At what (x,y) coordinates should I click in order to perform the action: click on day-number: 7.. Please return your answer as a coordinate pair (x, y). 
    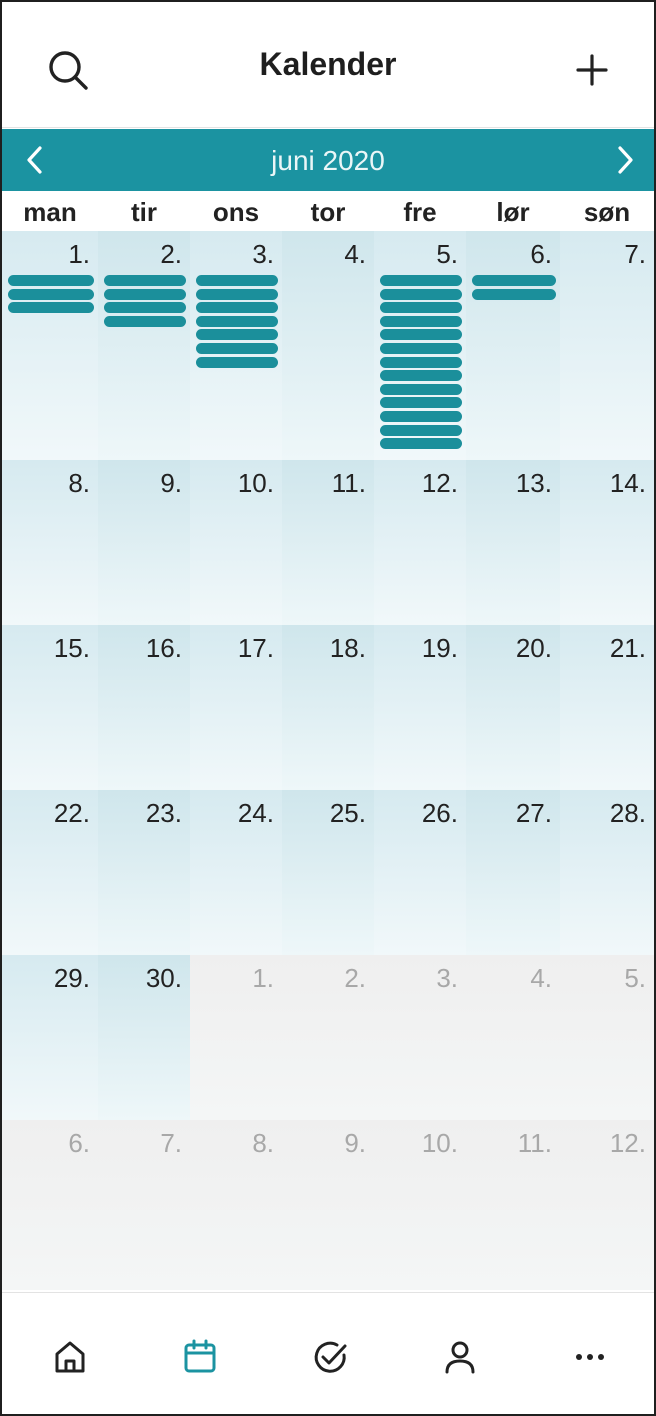
    Looking at the image, I should click on (635, 254).